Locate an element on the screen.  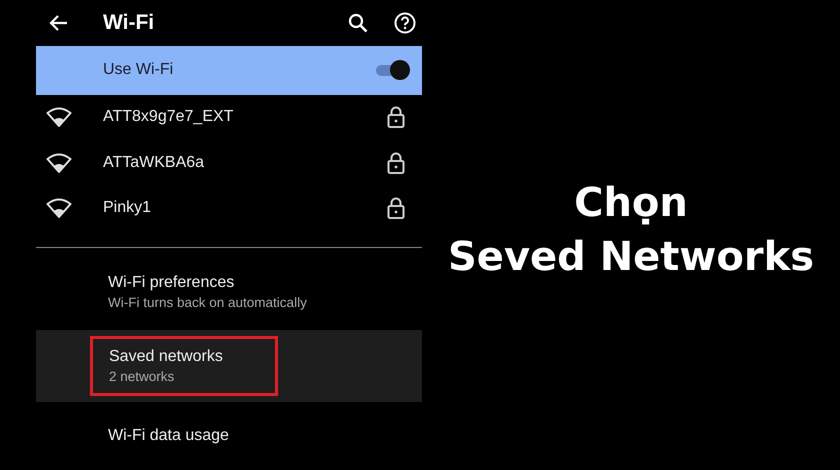
window-title: Wi-Fi is located at coordinates (129, 22).